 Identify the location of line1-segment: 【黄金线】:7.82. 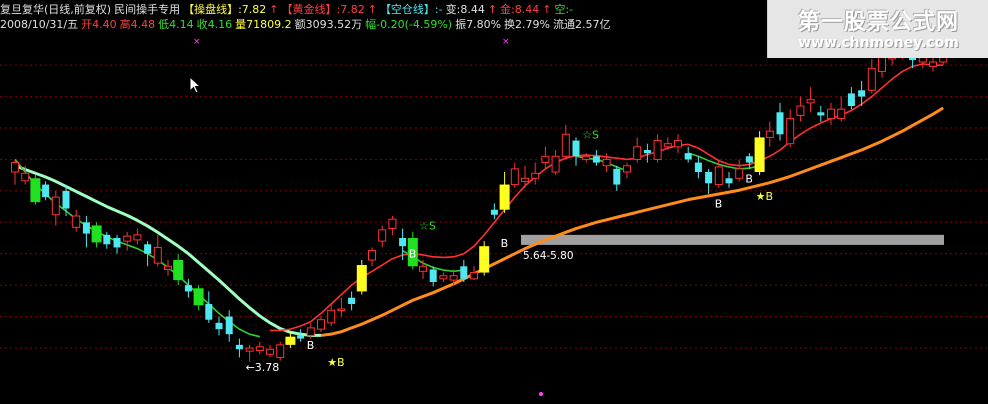
(323, 9).